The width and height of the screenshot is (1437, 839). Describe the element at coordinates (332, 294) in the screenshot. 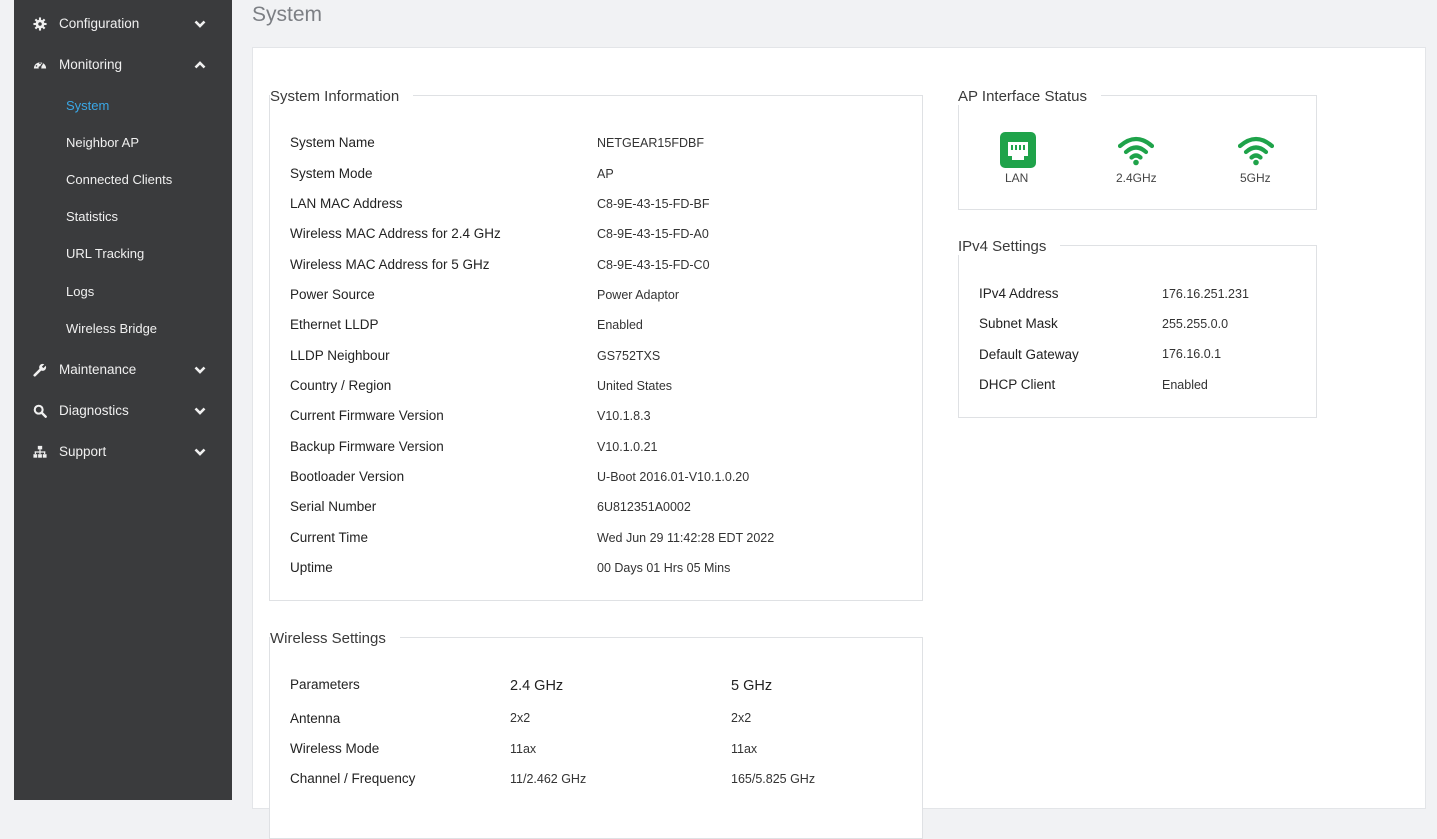

I see `power-source-label: Power Source` at that location.